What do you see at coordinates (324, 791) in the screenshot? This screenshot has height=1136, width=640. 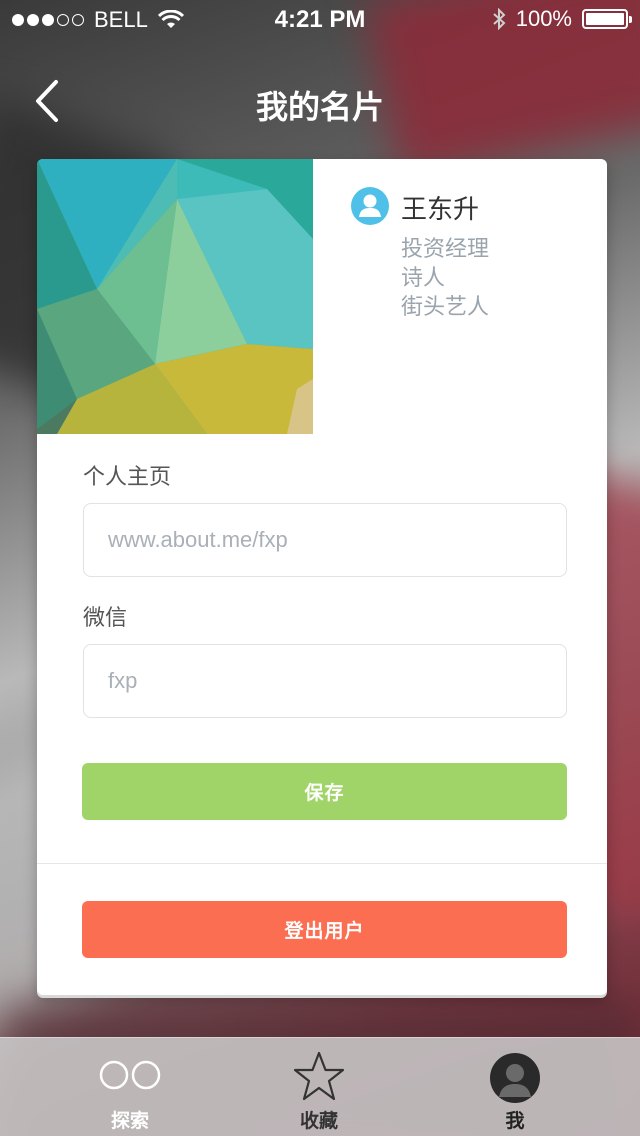 I see `save-button: 保存` at bounding box center [324, 791].